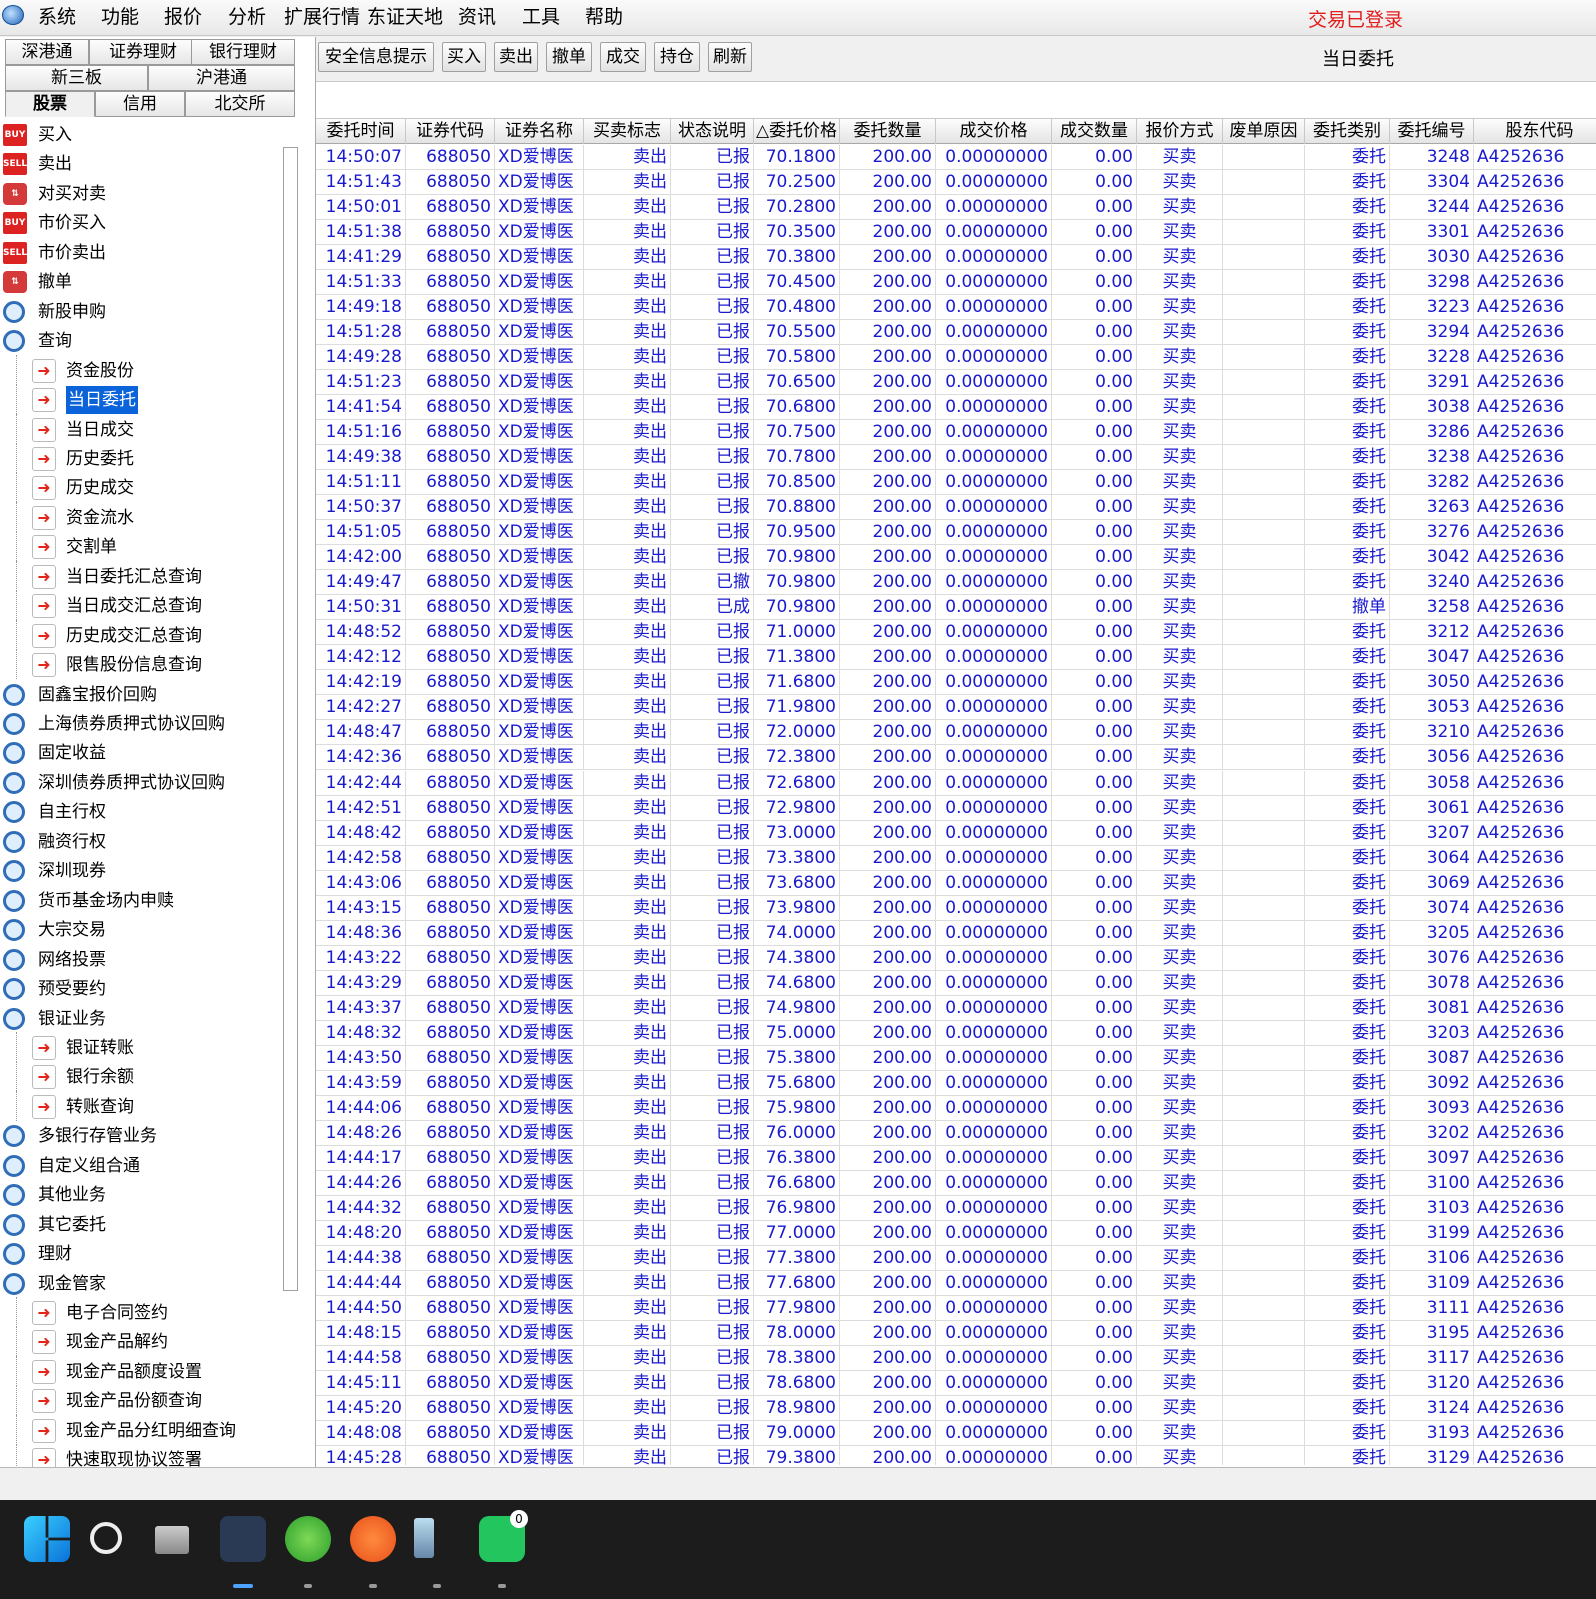  What do you see at coordinates (150, 1254) in the screenshot?
I see `tree-item: 理财` at bounding box center [150, 1254].